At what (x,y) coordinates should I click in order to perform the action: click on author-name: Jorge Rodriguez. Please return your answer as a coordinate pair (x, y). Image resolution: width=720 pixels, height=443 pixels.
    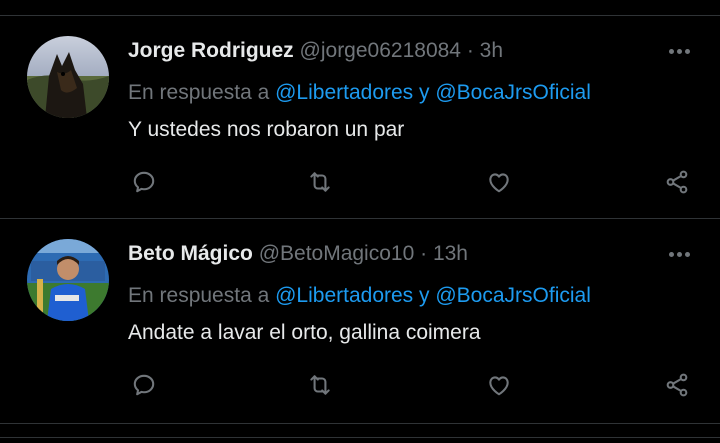
    Looking at the image, I should click on (211, 50).